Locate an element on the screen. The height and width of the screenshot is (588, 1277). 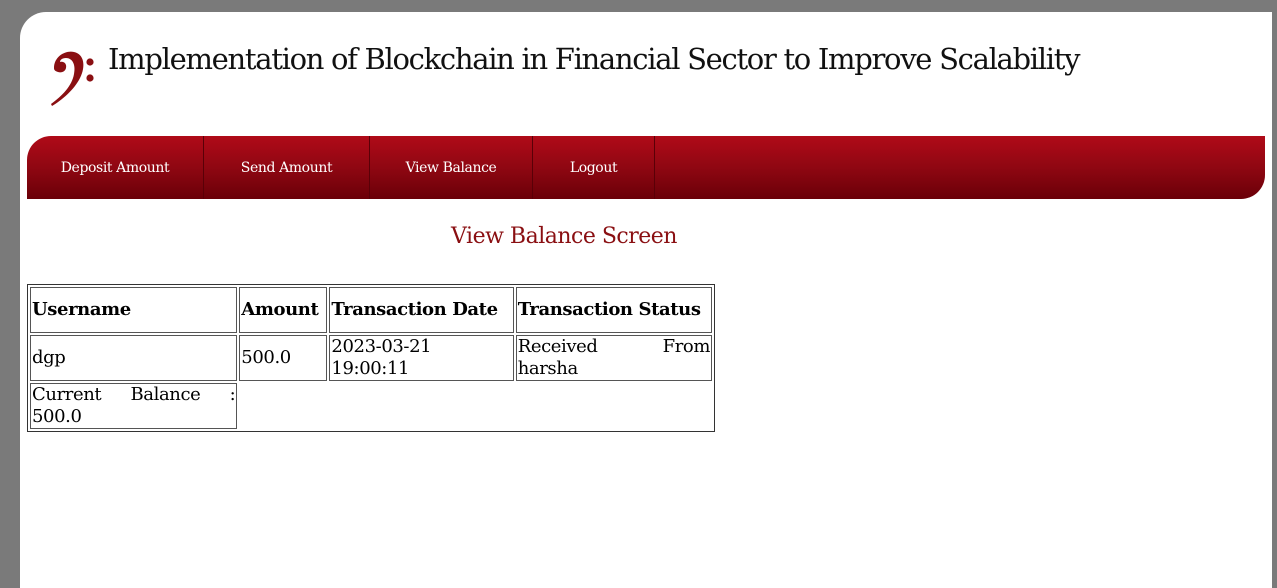
nav-deposit-amount: Deposit Amount is located at coordinates (115, 167).